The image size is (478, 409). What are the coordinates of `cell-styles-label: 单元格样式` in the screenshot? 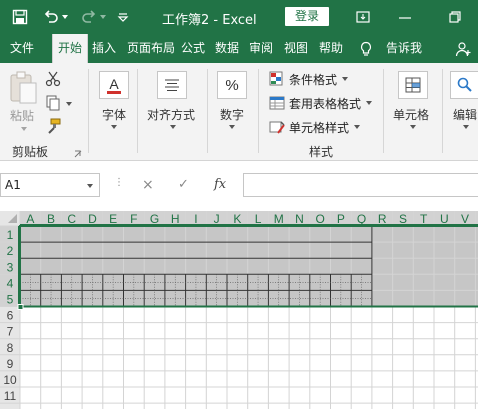 It's located at (319, 127).